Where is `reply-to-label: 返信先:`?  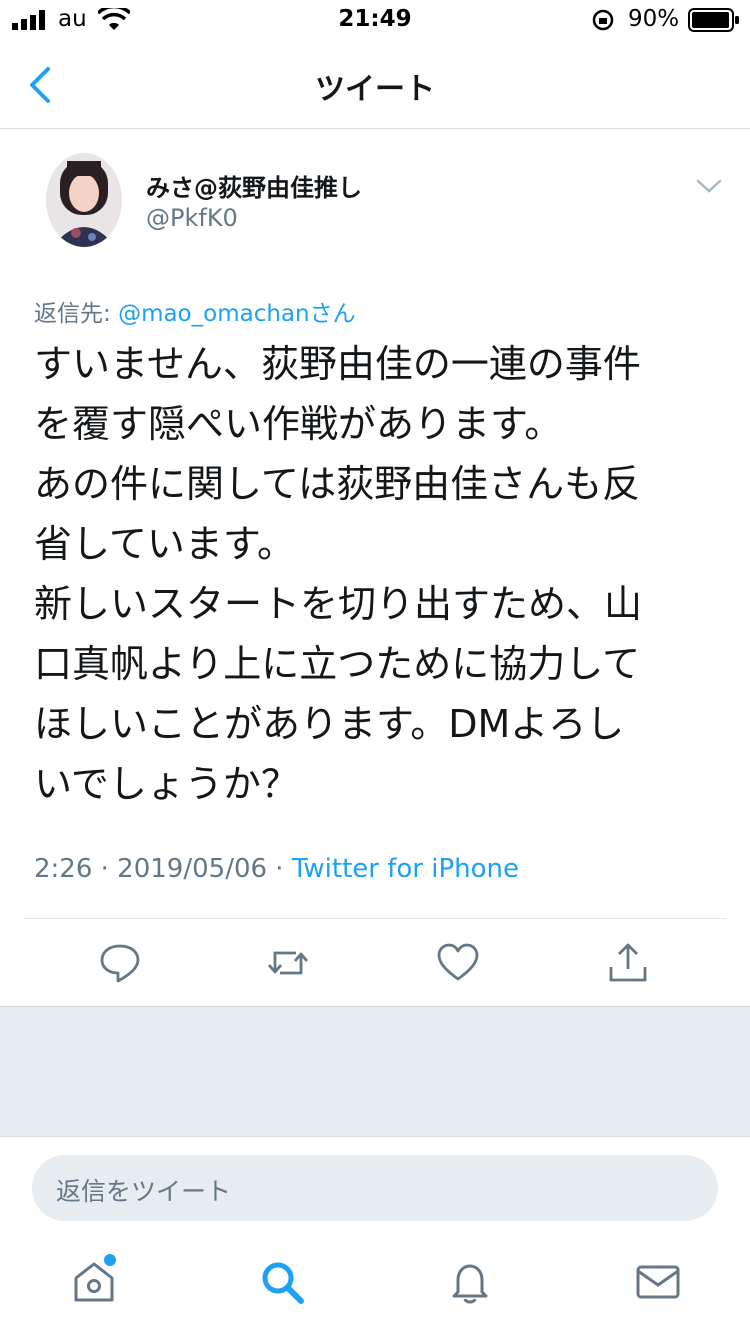
reply-to-label: 返信先: is located at coordinates (76, 314).